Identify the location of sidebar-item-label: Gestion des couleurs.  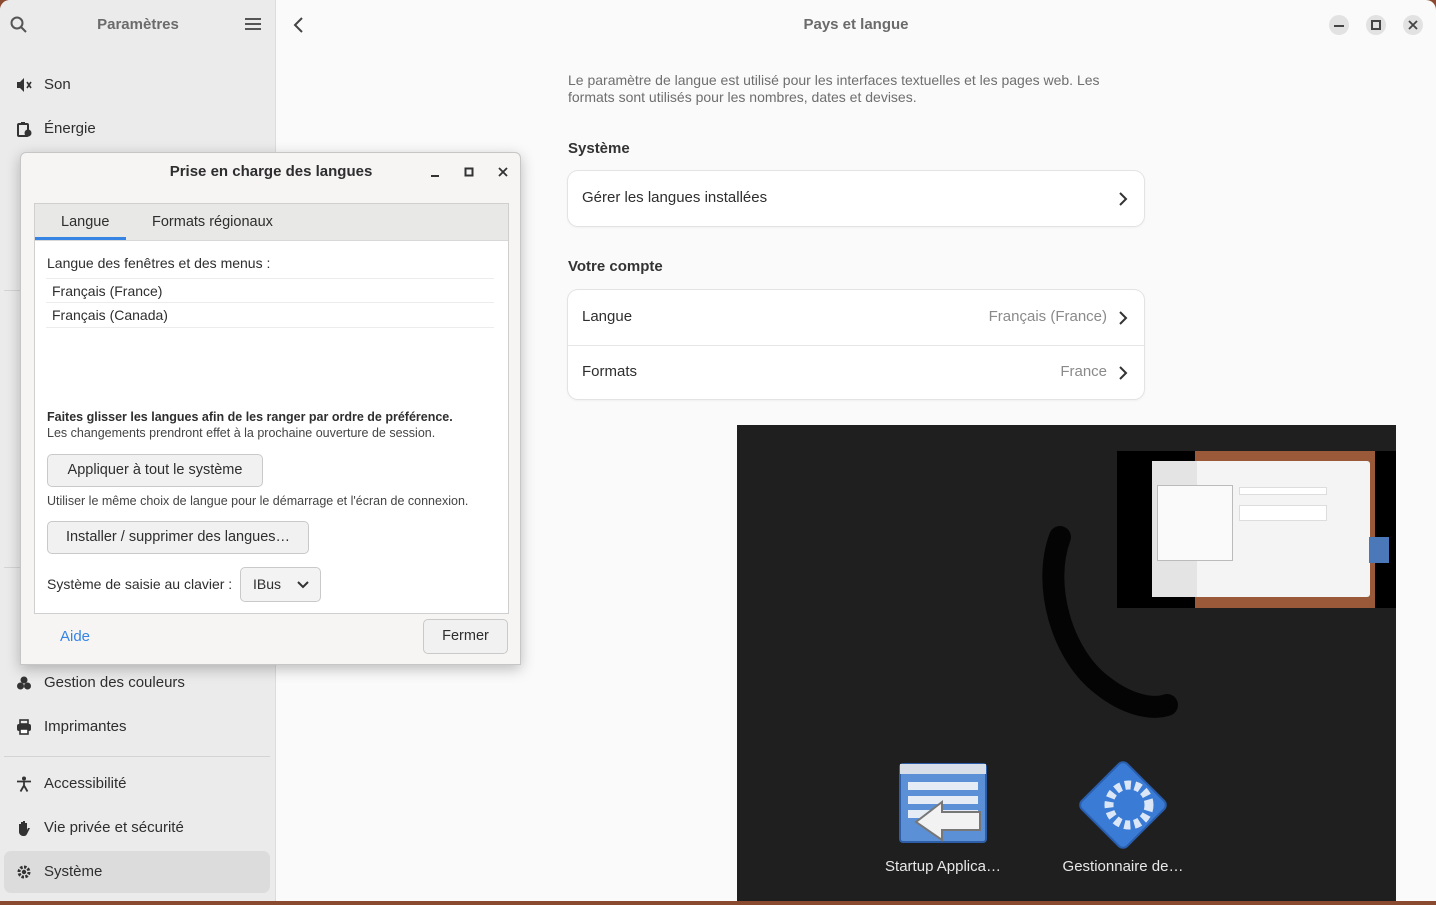
(114, 682).